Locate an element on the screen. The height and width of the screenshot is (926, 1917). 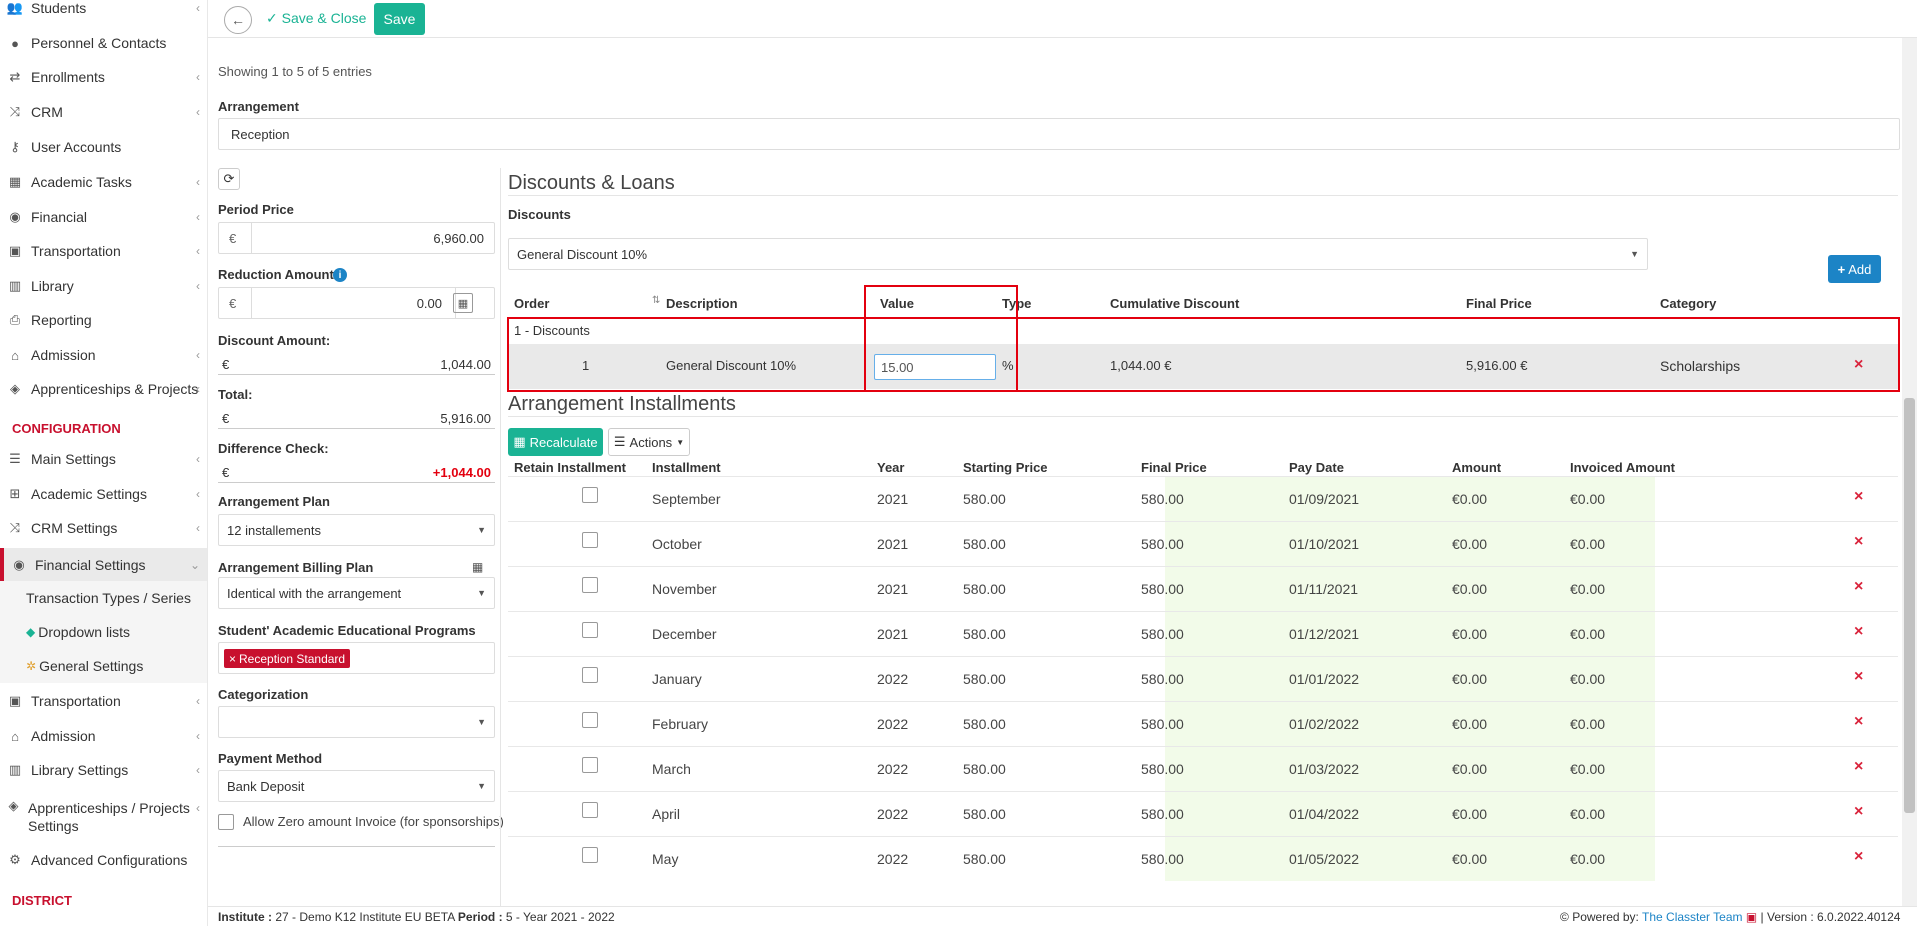
col-pay-date: Pay Date is located at coordinates (1316, 467).